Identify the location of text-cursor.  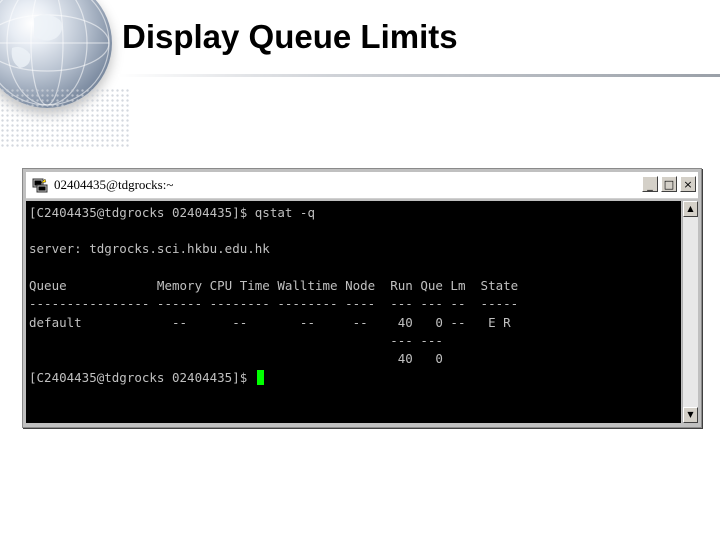
(260, 377).